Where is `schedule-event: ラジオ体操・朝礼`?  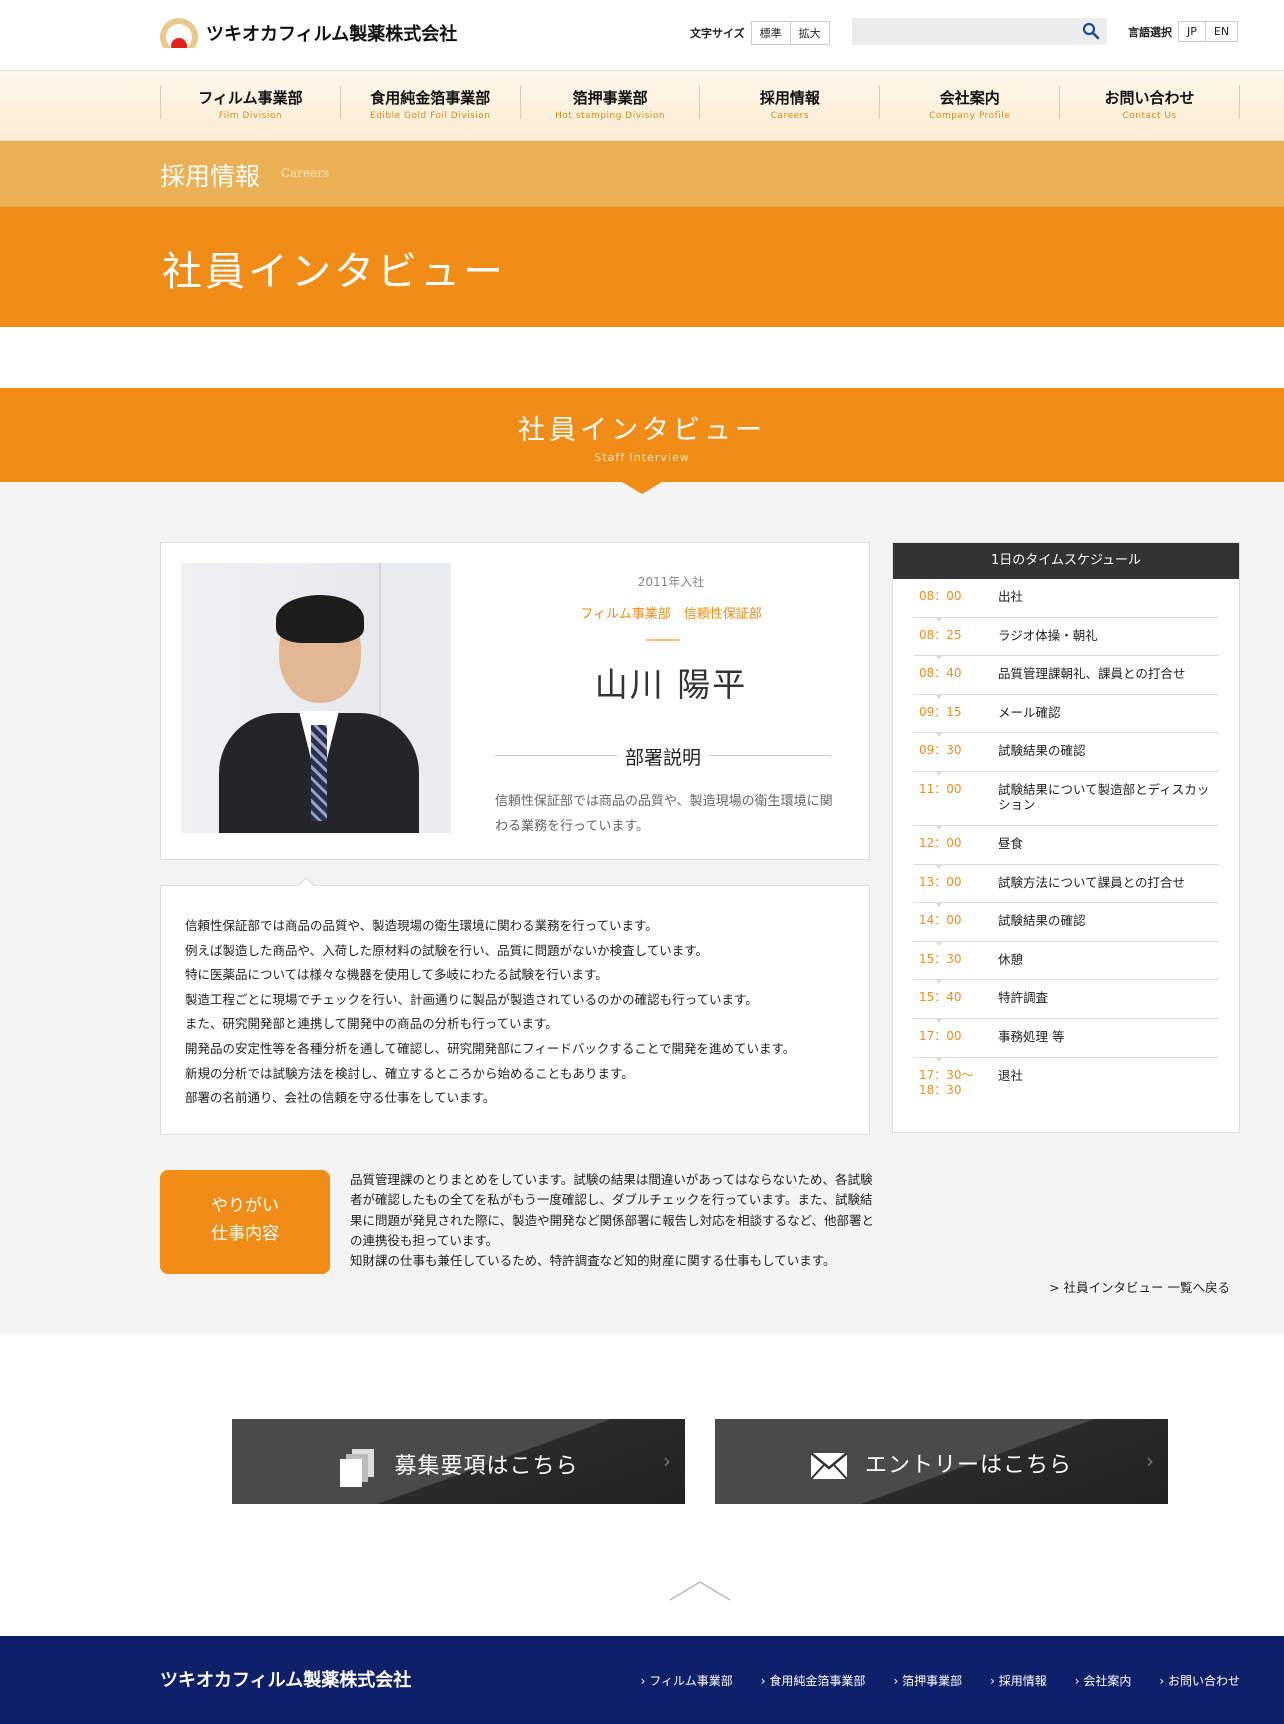
schedule-event: ラジオ体操・朝礼 is located at coordinates (1048, 635).